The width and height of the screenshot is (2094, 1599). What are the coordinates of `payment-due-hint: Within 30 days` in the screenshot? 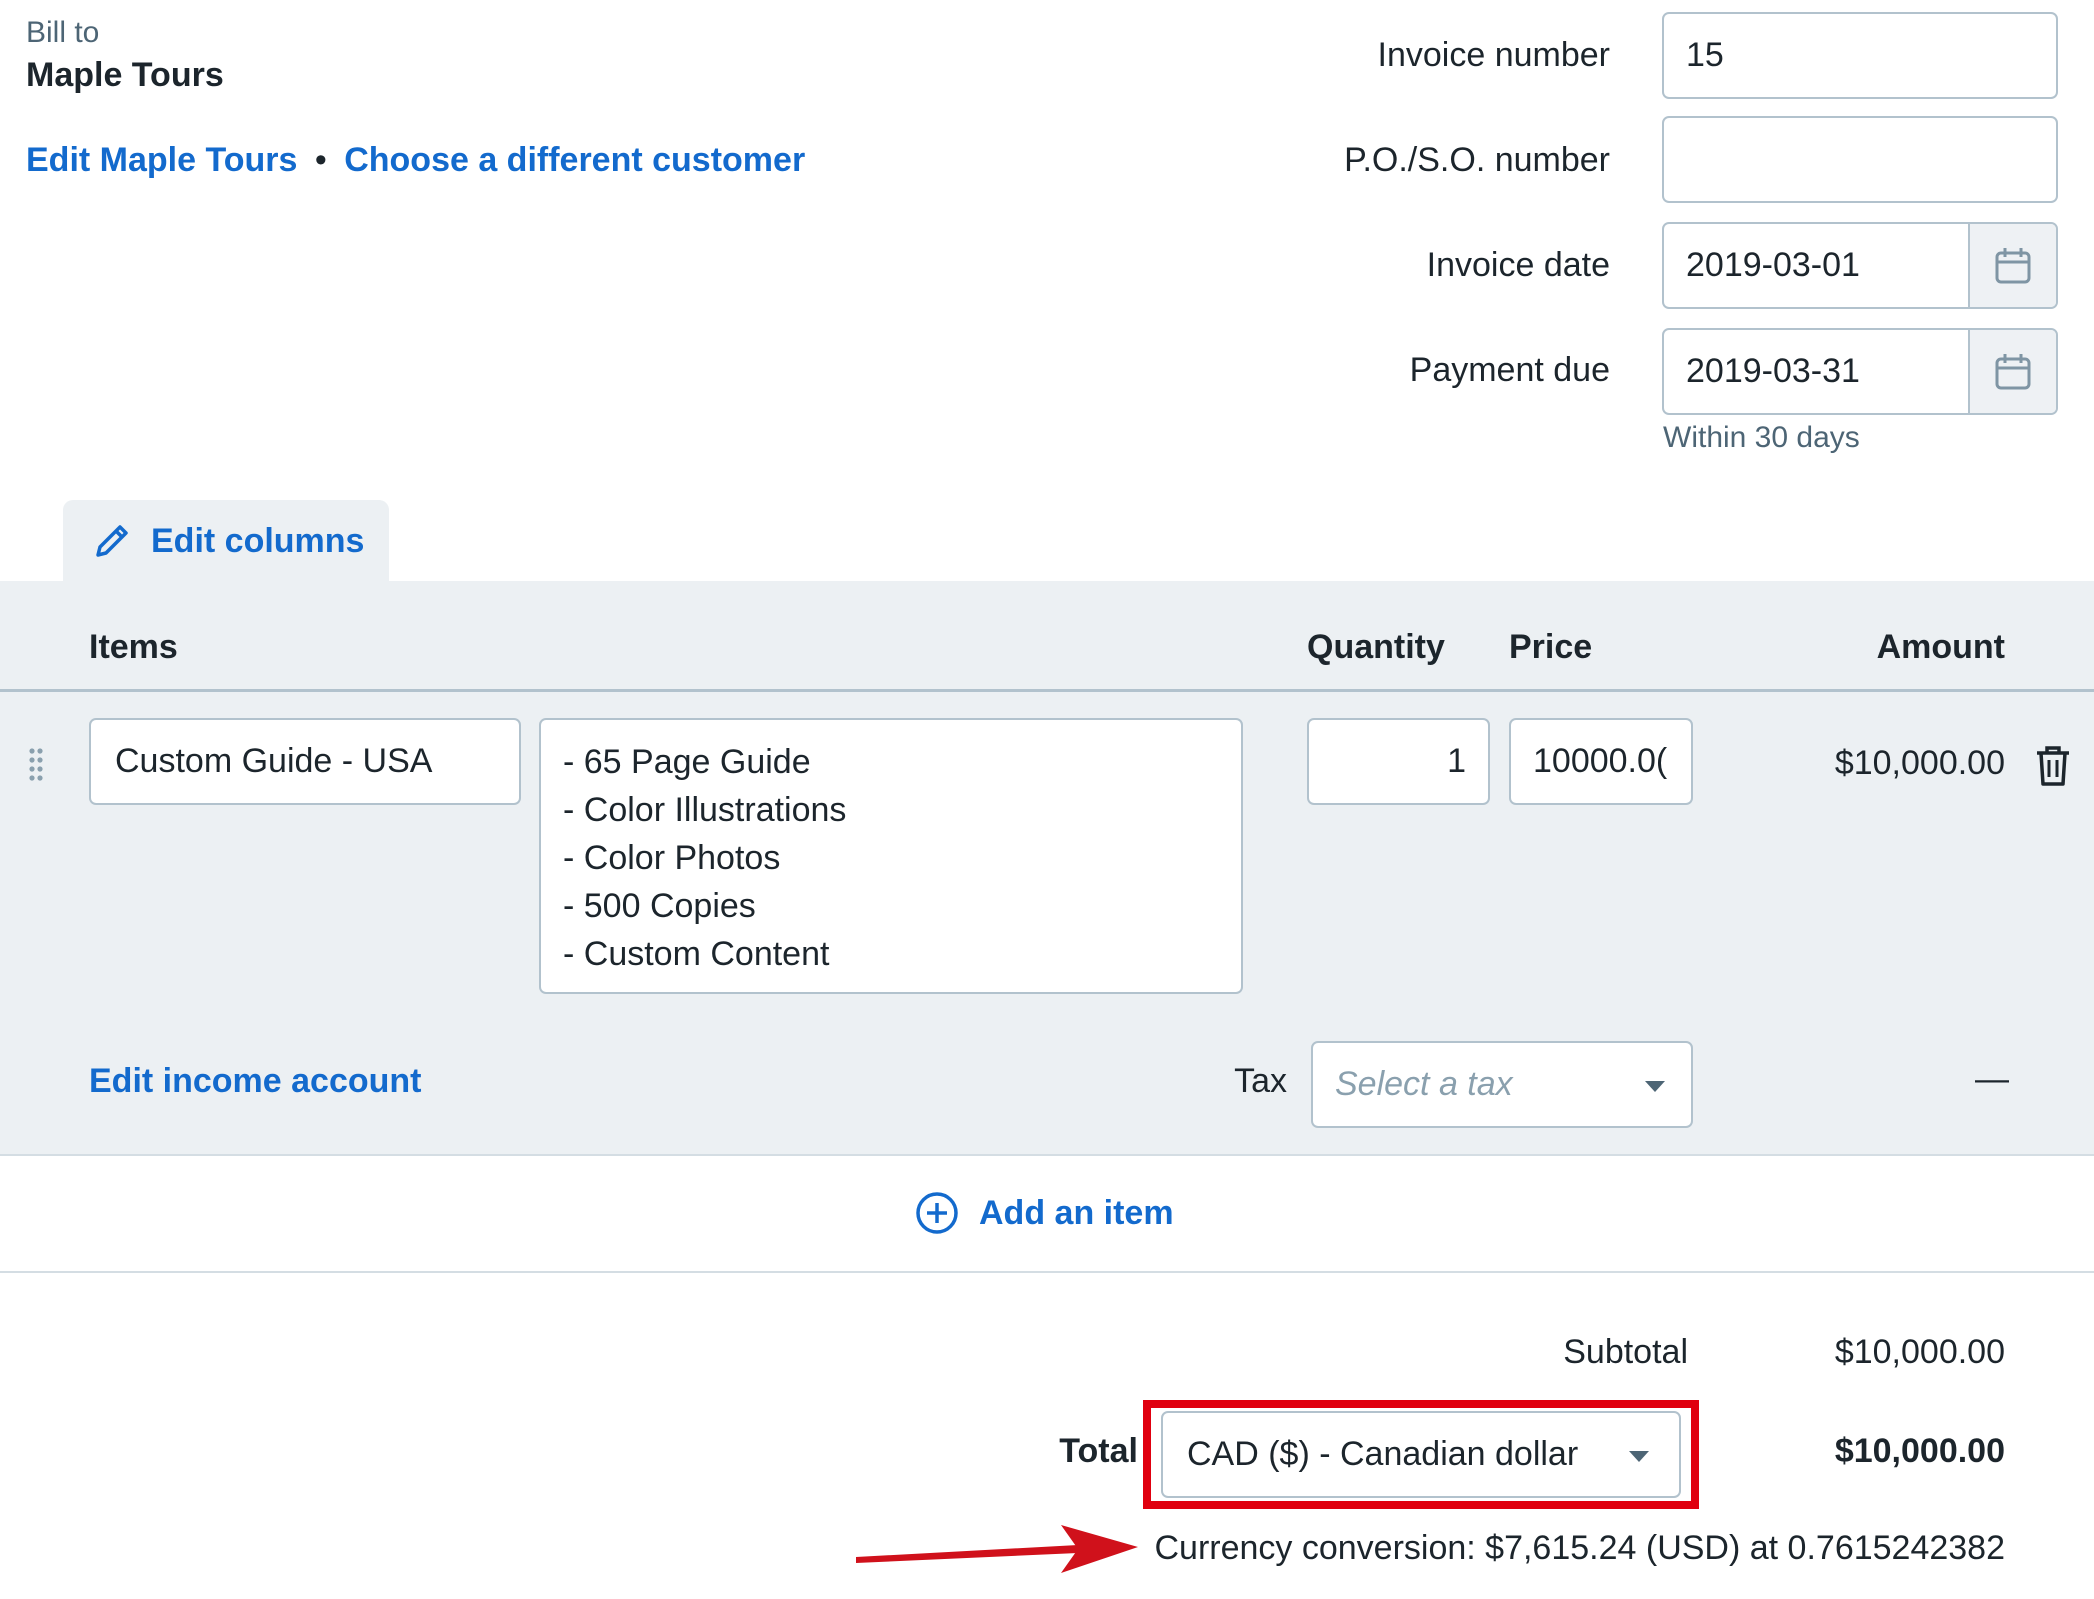 It's located at (1761, 437).